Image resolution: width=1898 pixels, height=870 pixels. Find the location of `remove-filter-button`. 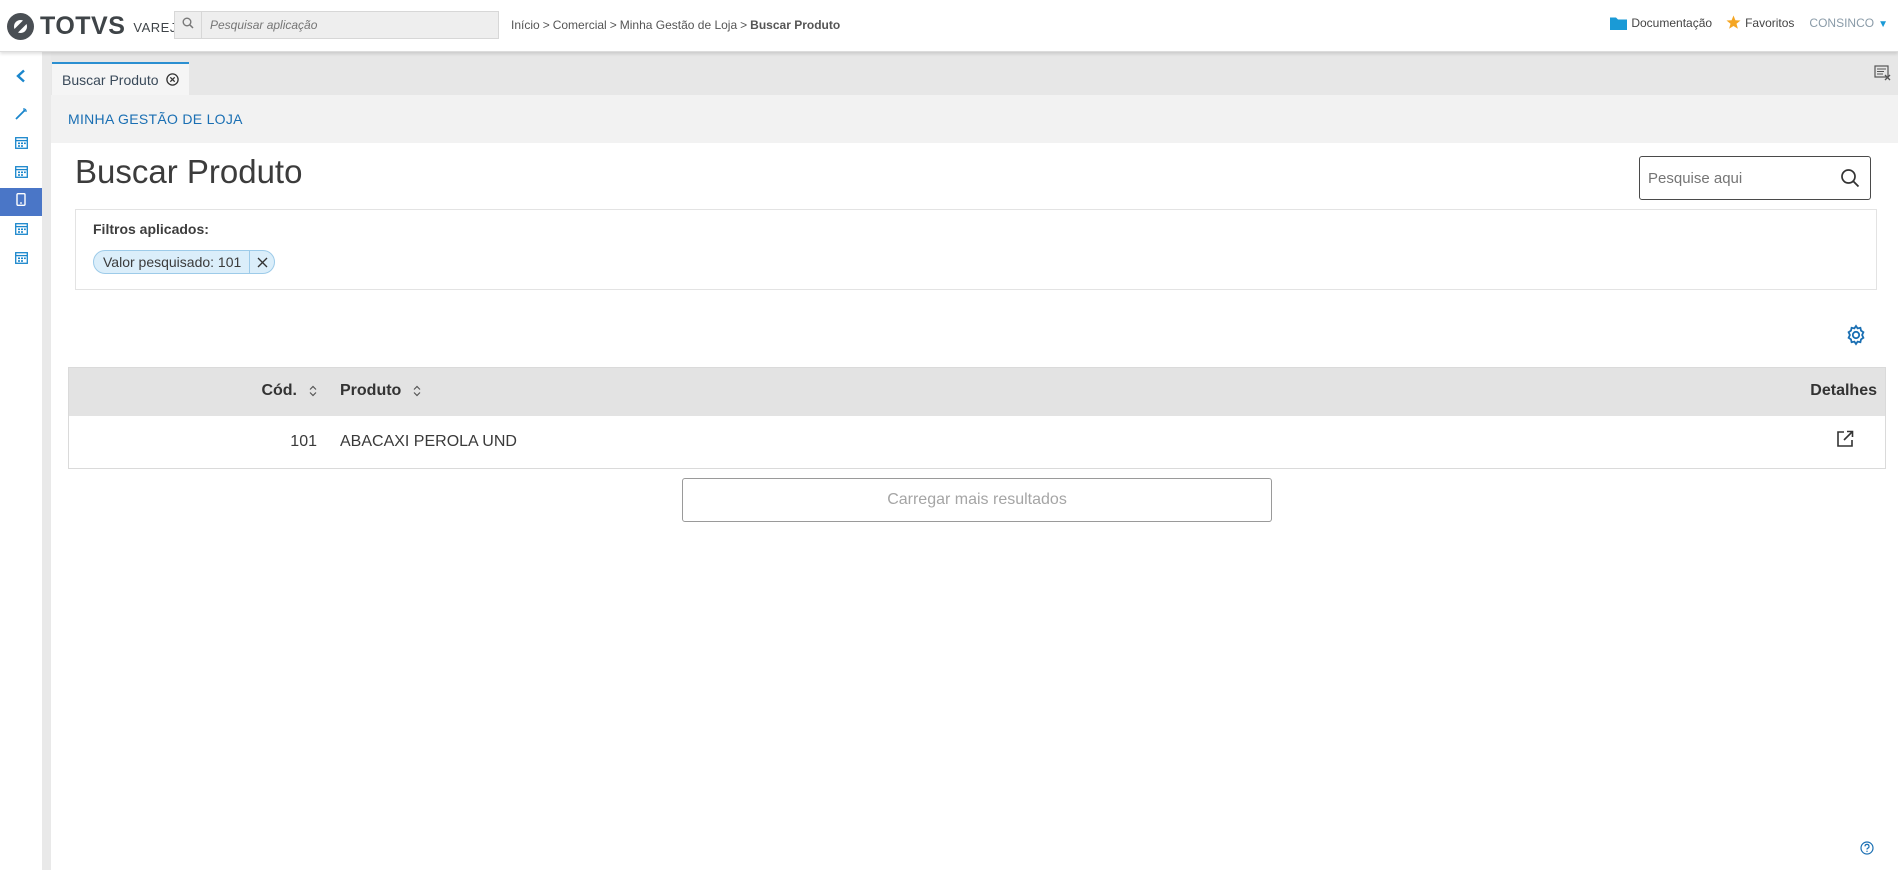

remove-filter-button is located at coordinates (261, 262).